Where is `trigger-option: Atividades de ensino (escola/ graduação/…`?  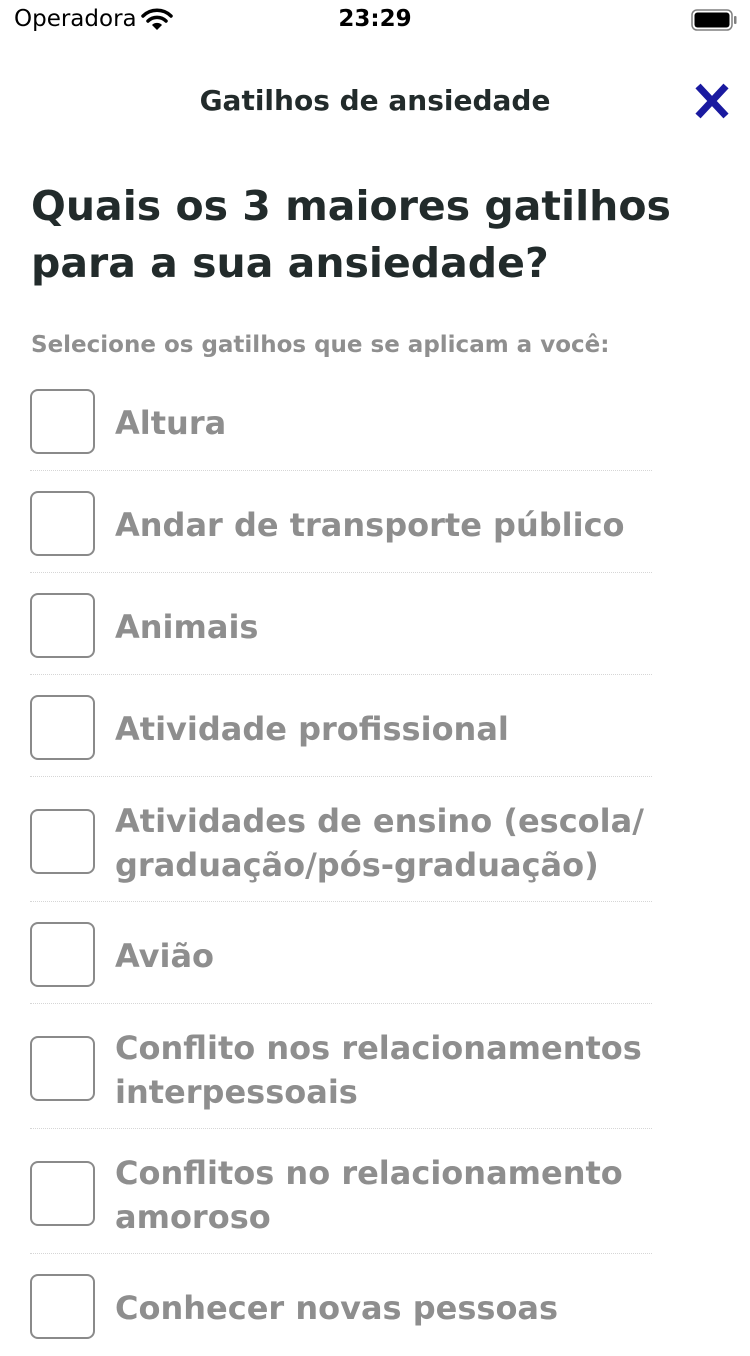
trigger-option: Atividades de ensino (escola/ graduação/… is located at coordinates (341, 840).